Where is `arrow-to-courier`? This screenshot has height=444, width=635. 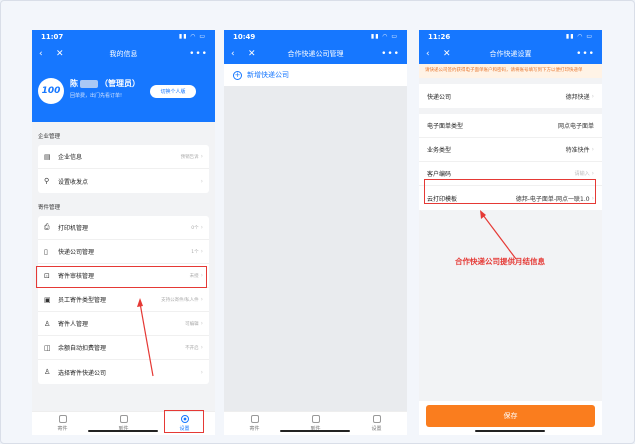 arrow-to-courier is located at coordinates (146, 339).